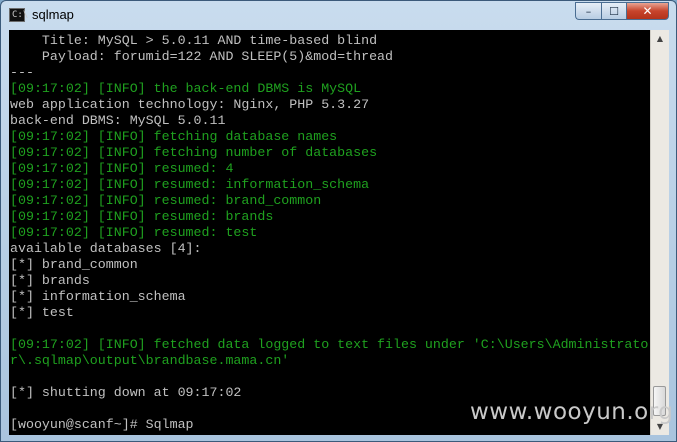 Image resolution: width=677 pixels, height=442 pixels. What do you see at coordinates (142, 216) in the screenshot?
I see `console-line: [09:17:02] [INFO] resumed: brands` at bounding box center [142, 216].